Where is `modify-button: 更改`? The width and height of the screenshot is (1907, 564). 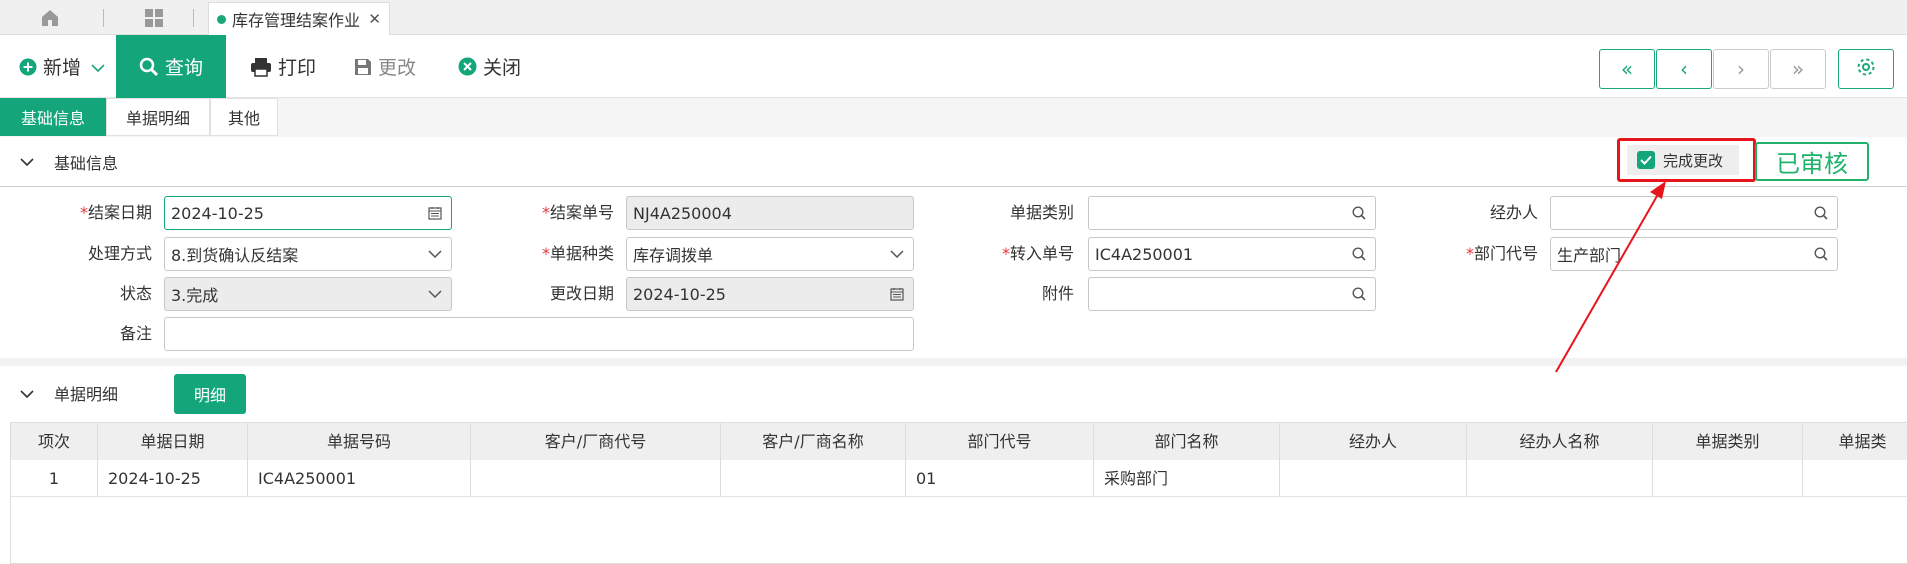 modify-button: 更改 is located at coordinates (394, 66).